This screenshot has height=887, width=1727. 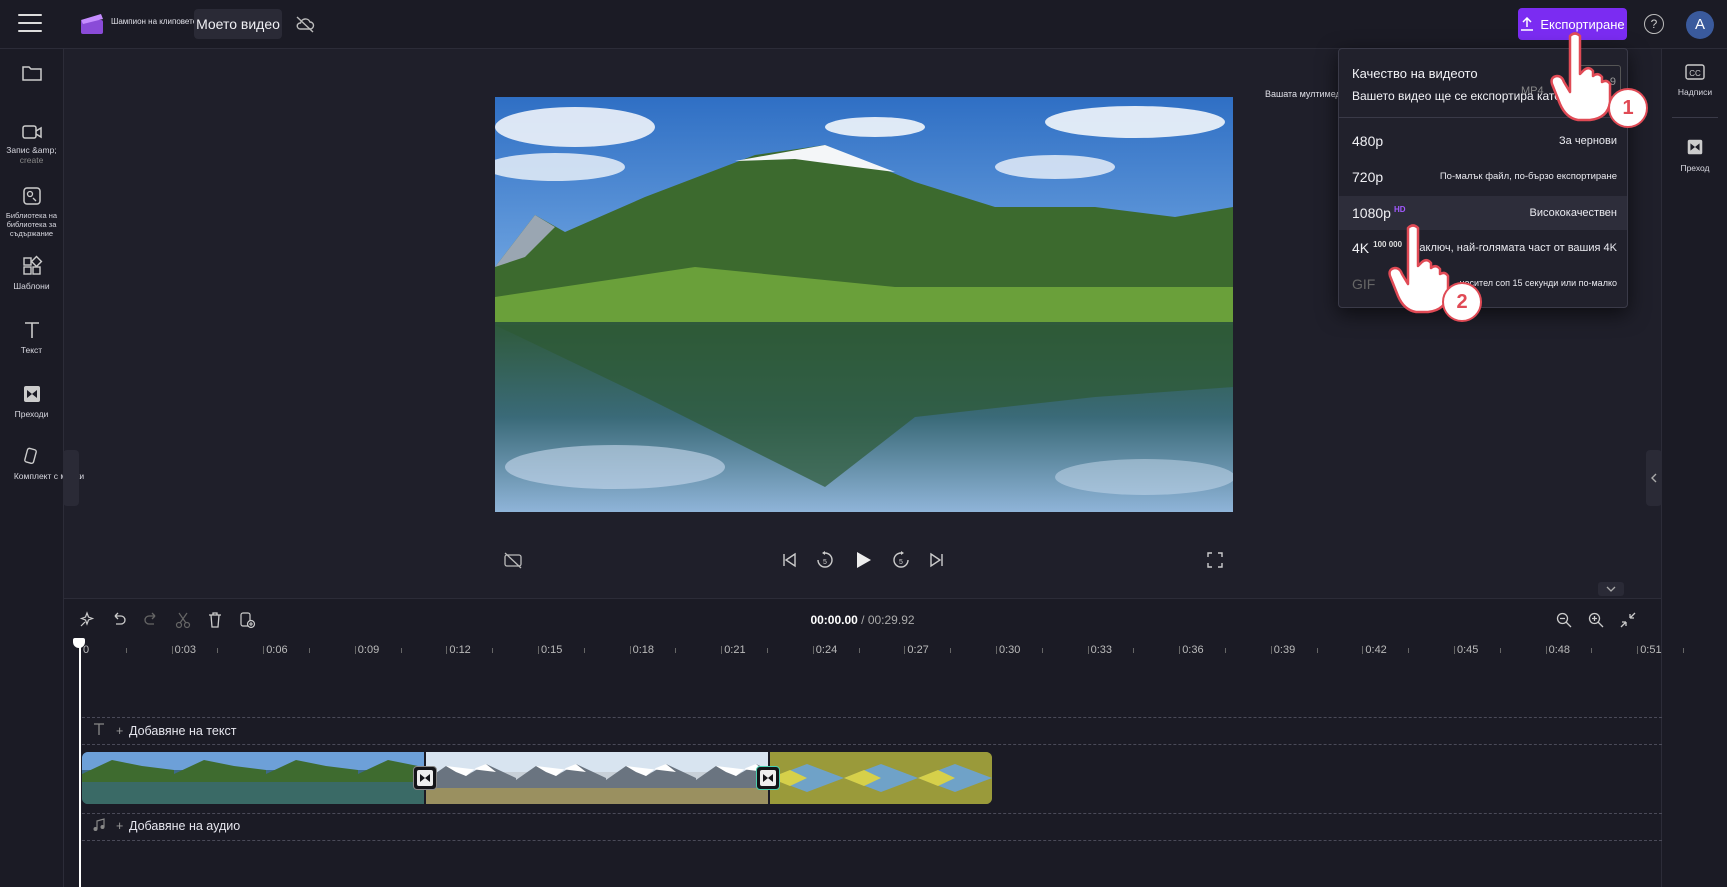 I want to click on audio-track, so click(x=872, y=827).